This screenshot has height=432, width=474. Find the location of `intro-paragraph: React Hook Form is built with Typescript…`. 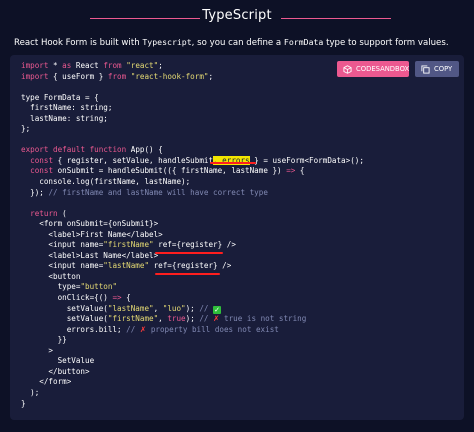

intro-paragraph: React Hook Form is built with Typescript… is located at coordinates (239, 42).